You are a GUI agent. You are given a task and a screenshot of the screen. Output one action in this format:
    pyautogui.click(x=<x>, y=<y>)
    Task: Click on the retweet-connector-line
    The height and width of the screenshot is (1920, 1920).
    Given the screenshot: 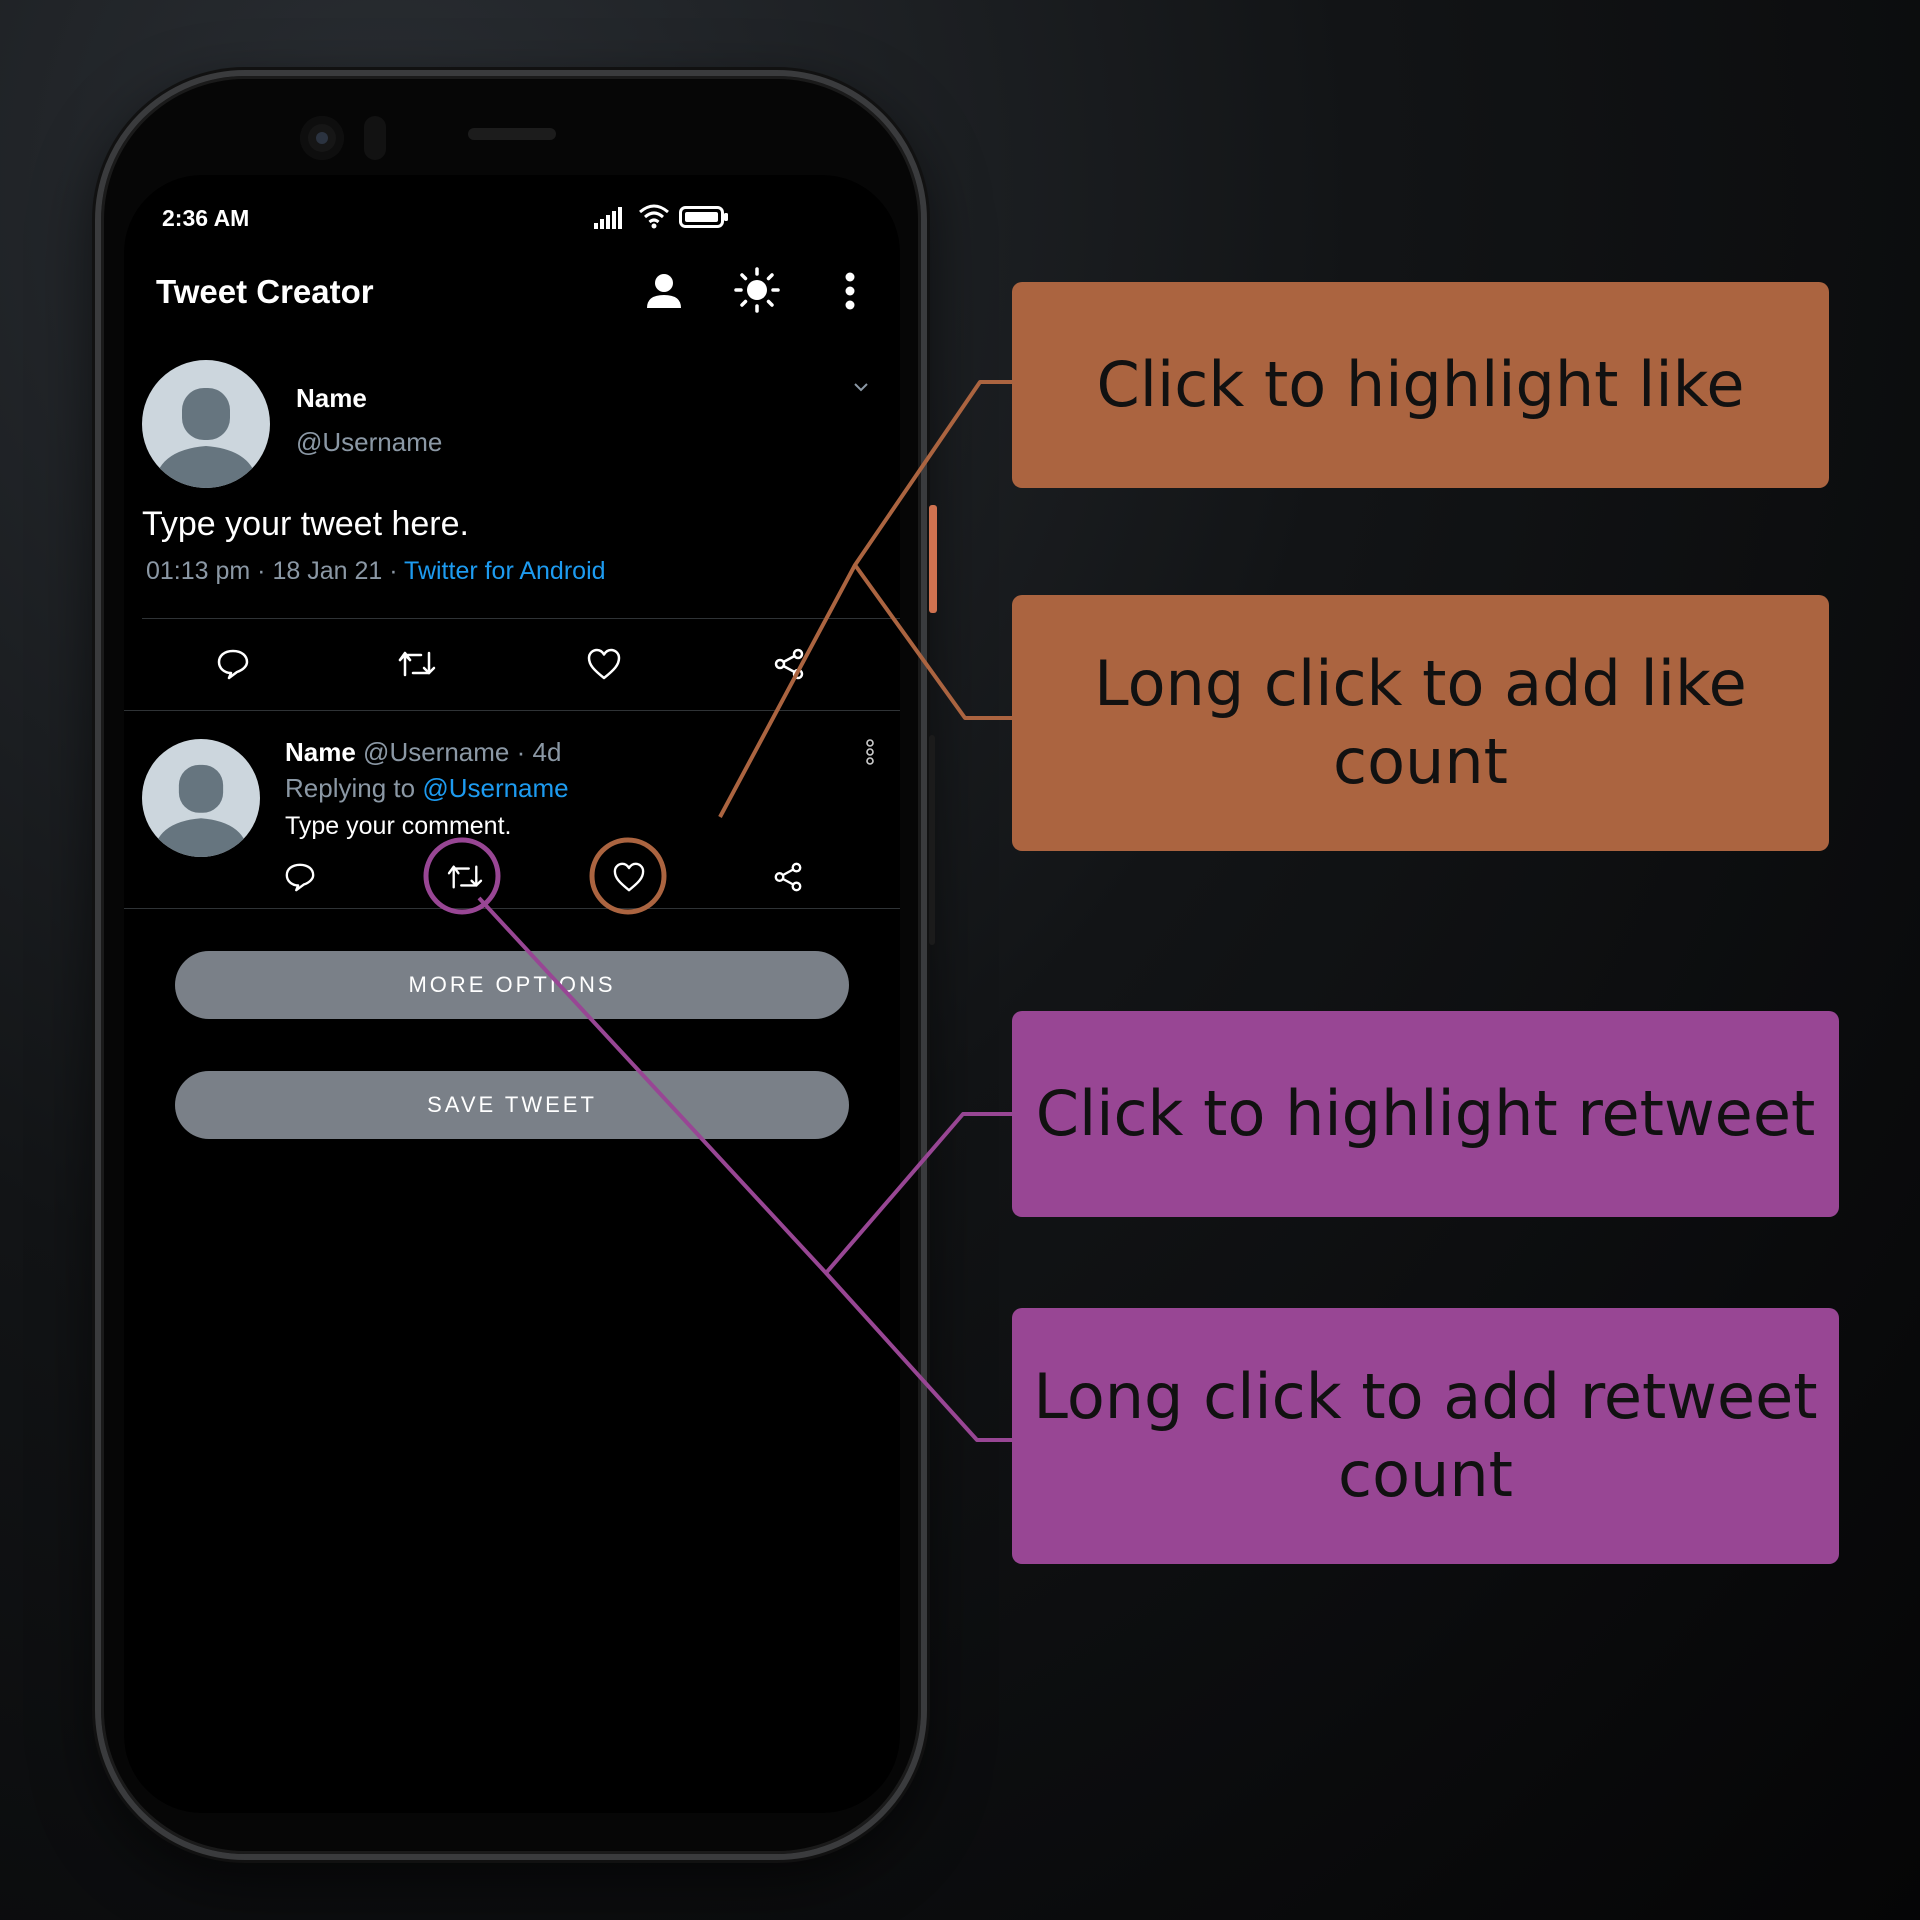 What is the action you would take?
    pyautogui.click(x=744, y=1085)
    